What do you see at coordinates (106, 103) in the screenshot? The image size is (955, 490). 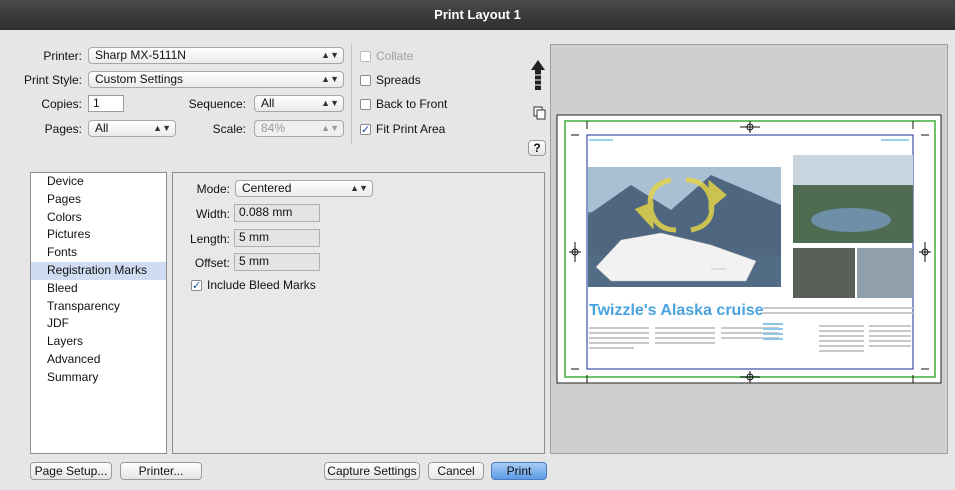 I see `copies-field: 1` at bounding box center [106, 103].